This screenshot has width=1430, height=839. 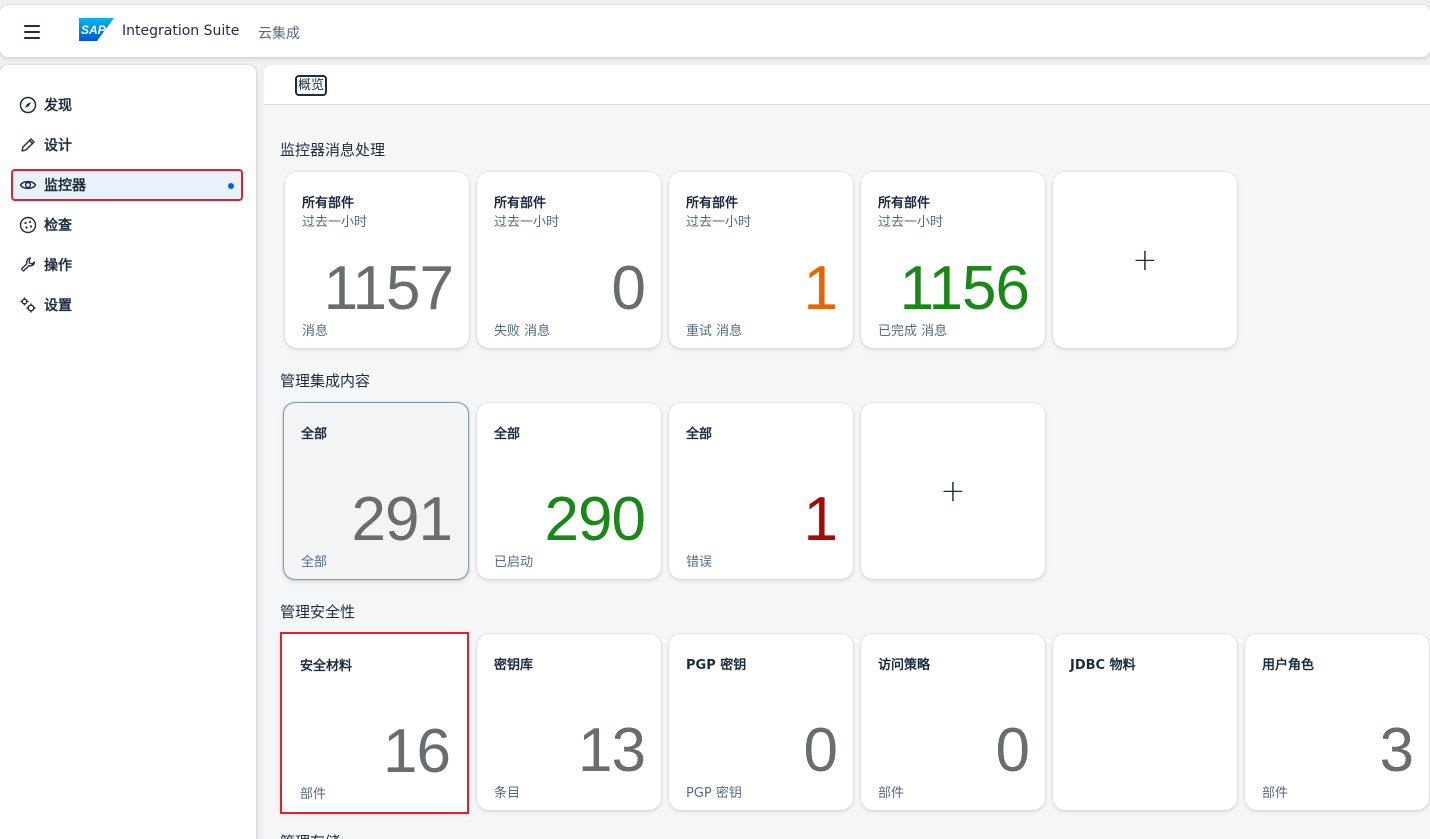 I want to click on tile-title: PGP 密钥, so click(x=716, y=665).